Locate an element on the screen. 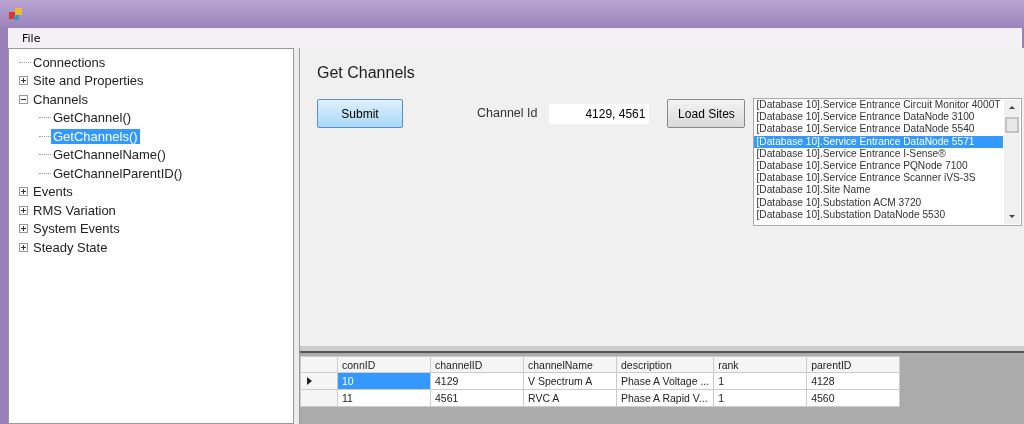 This screenshot has height=424, width=1024. column-header: connID is located at coordinates (384, 364).